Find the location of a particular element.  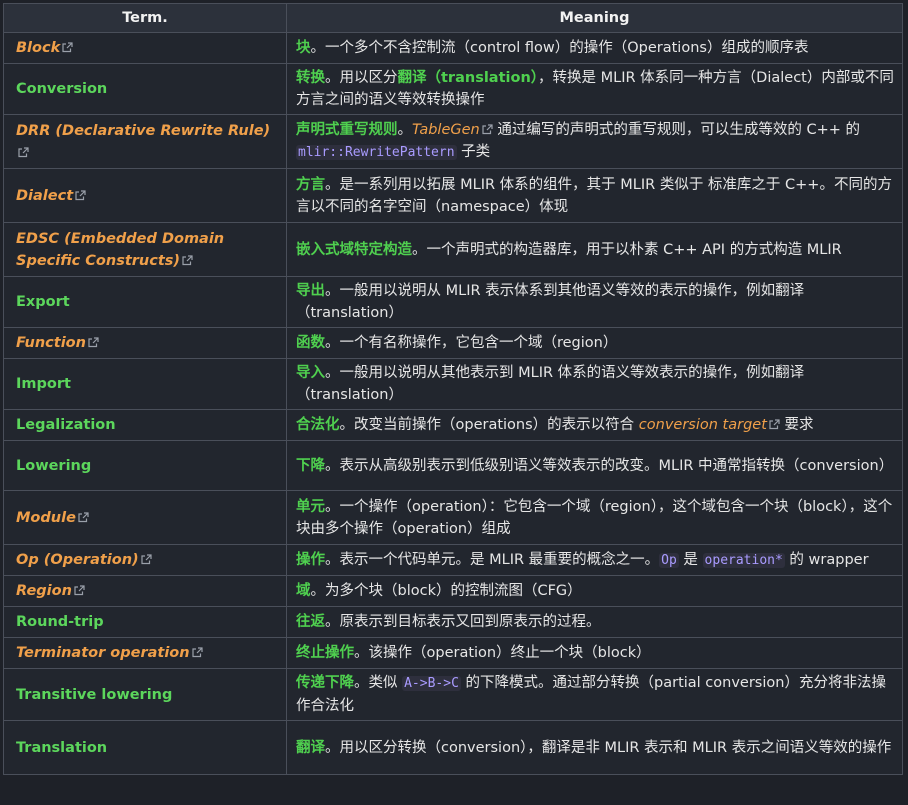

term-cell: Block is located at coordinates (145, 48).